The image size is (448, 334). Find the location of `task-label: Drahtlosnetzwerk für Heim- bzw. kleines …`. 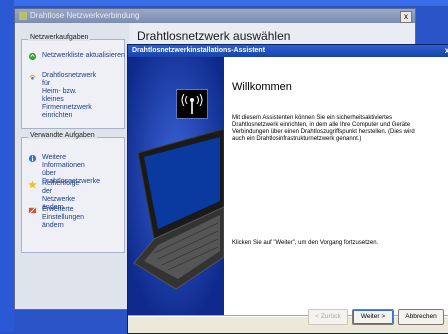

task-label: Drahtlosnetzwerk für Heim- bzw. kleines … is located at coordinates (69, 95).